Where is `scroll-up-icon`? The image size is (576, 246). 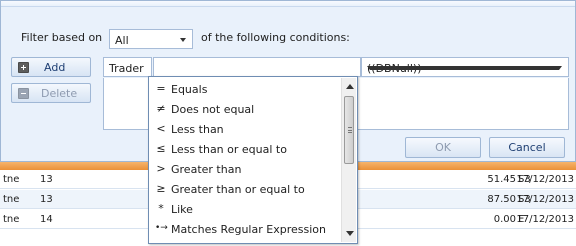 scroll-up-icon is located at coordinates (350, 86).